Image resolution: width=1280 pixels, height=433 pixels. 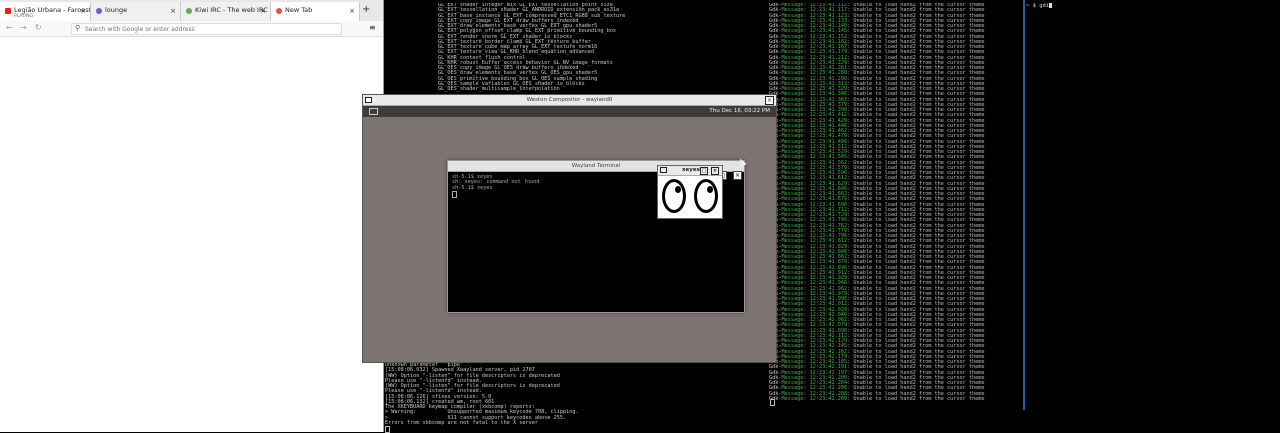 I want to click on url-input, so click(x=210, y=29).